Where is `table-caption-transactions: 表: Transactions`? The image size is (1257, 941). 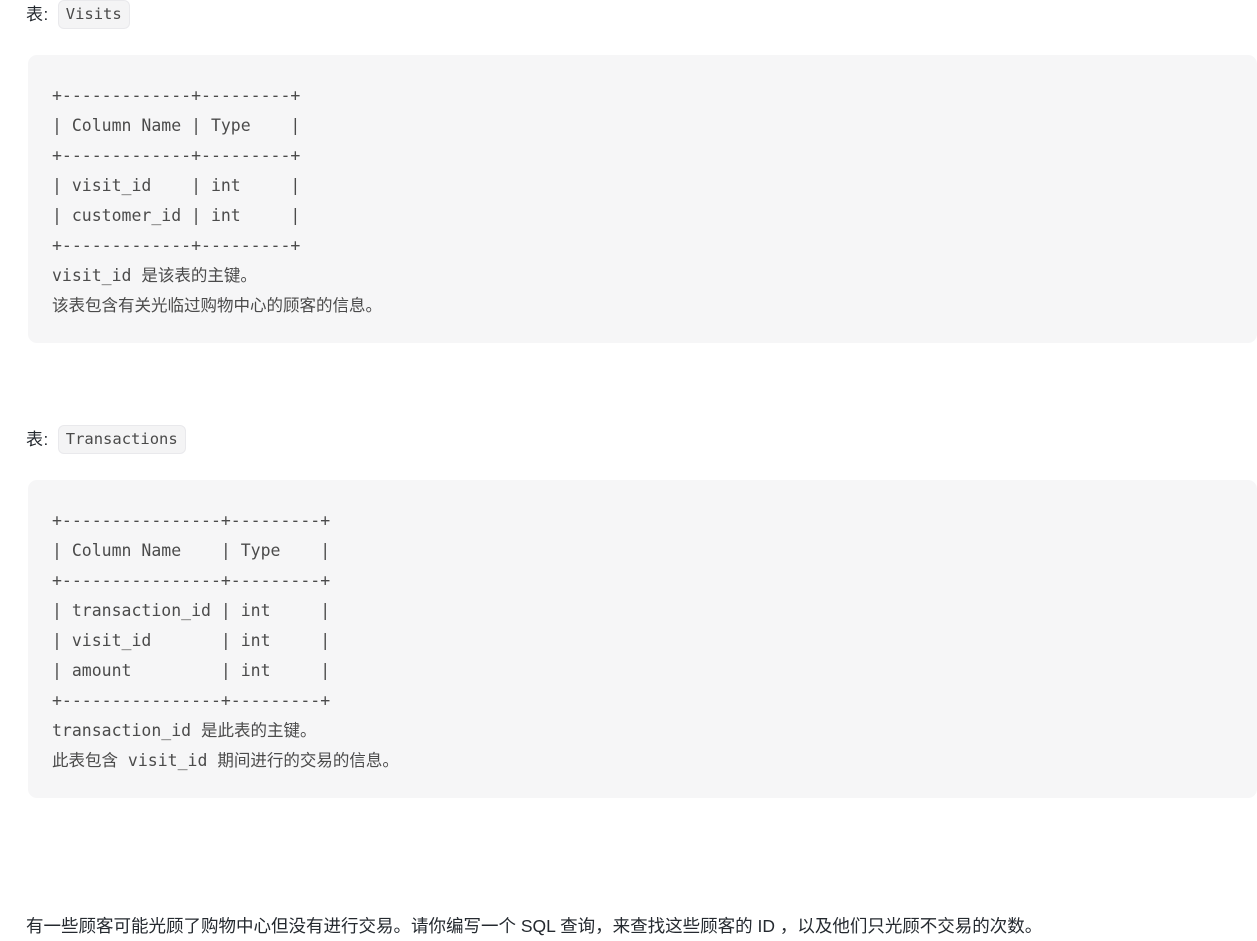
table-caption-transactions: 表: Transactions is located at coordinates (628, 439).